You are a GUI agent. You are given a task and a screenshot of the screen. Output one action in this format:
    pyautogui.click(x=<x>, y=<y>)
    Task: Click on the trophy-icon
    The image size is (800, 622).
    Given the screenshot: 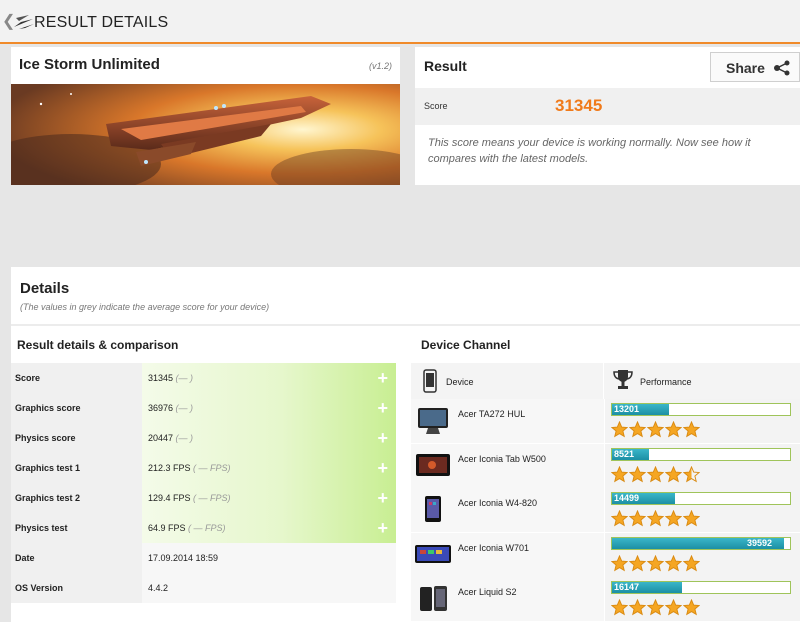 What is the action you would take?
    pyautogui.click(x=623, y=379)
    